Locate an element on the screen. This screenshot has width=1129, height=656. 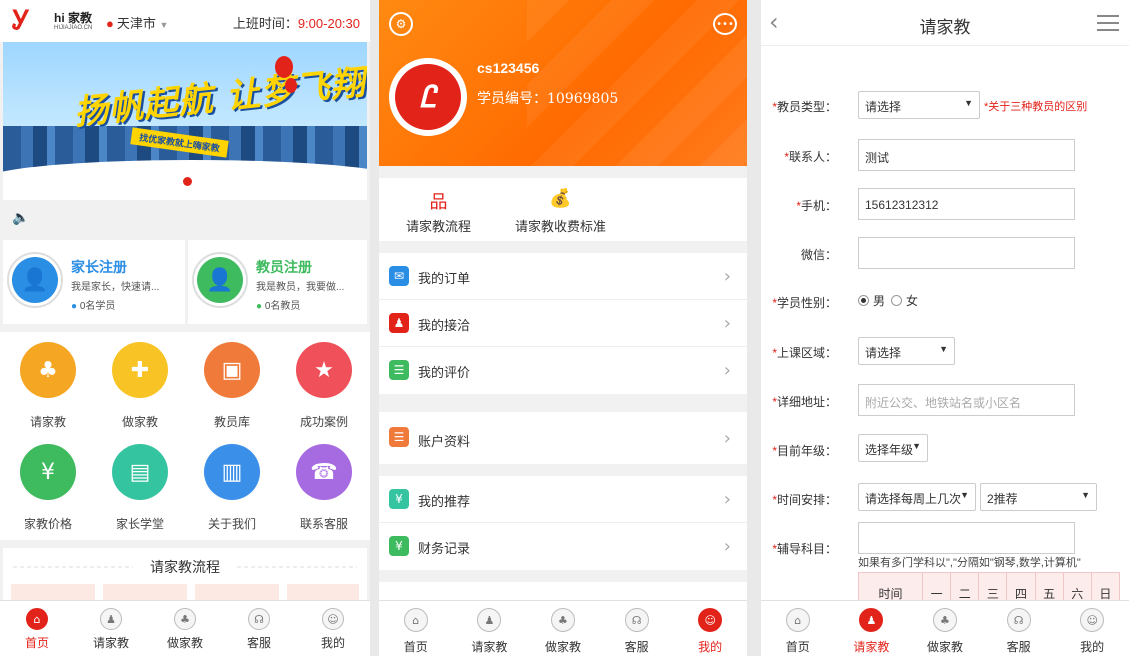
carousel-indicator is located at coordinates (187, 181).